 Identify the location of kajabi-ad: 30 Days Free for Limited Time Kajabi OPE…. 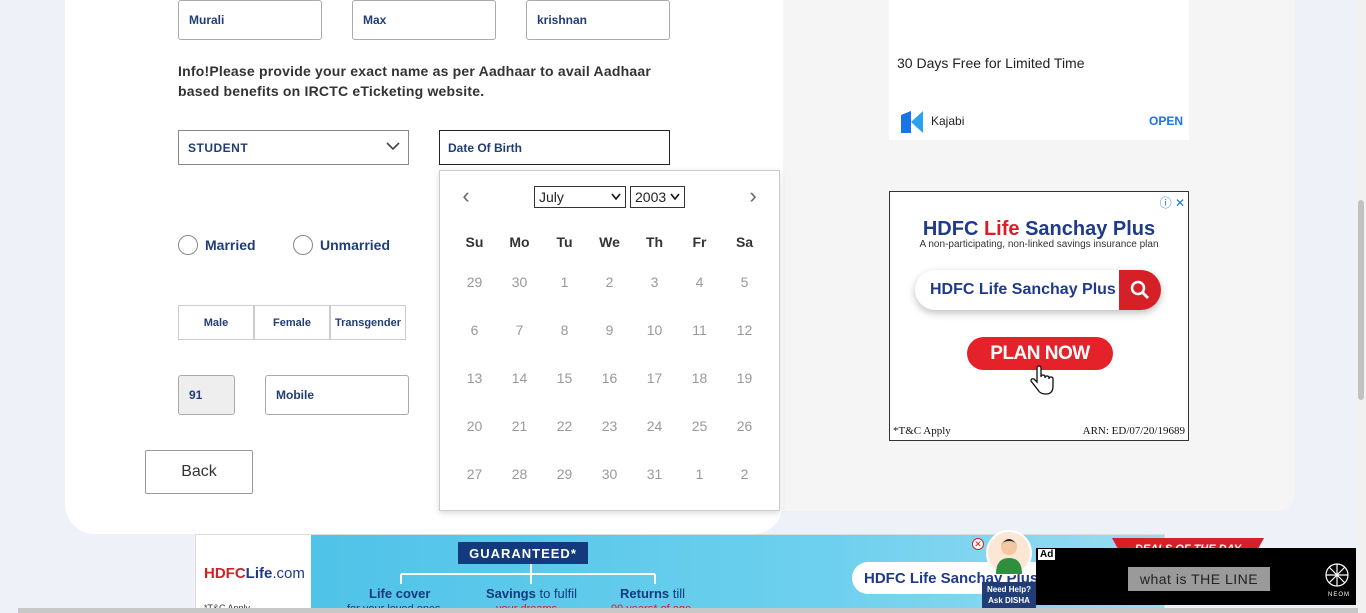
(1039, 70).